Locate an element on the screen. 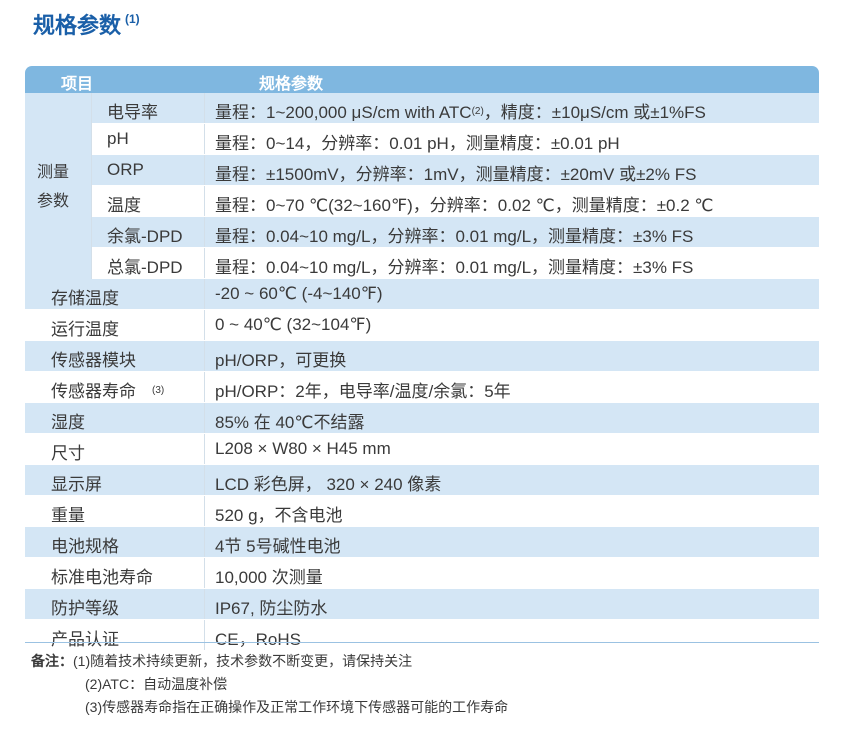 Image resolution: width=846 pixels, height=752 pixels. row-value: -20 ~ 60℃ (-4~140℉) is located at coordinates (299, 293).